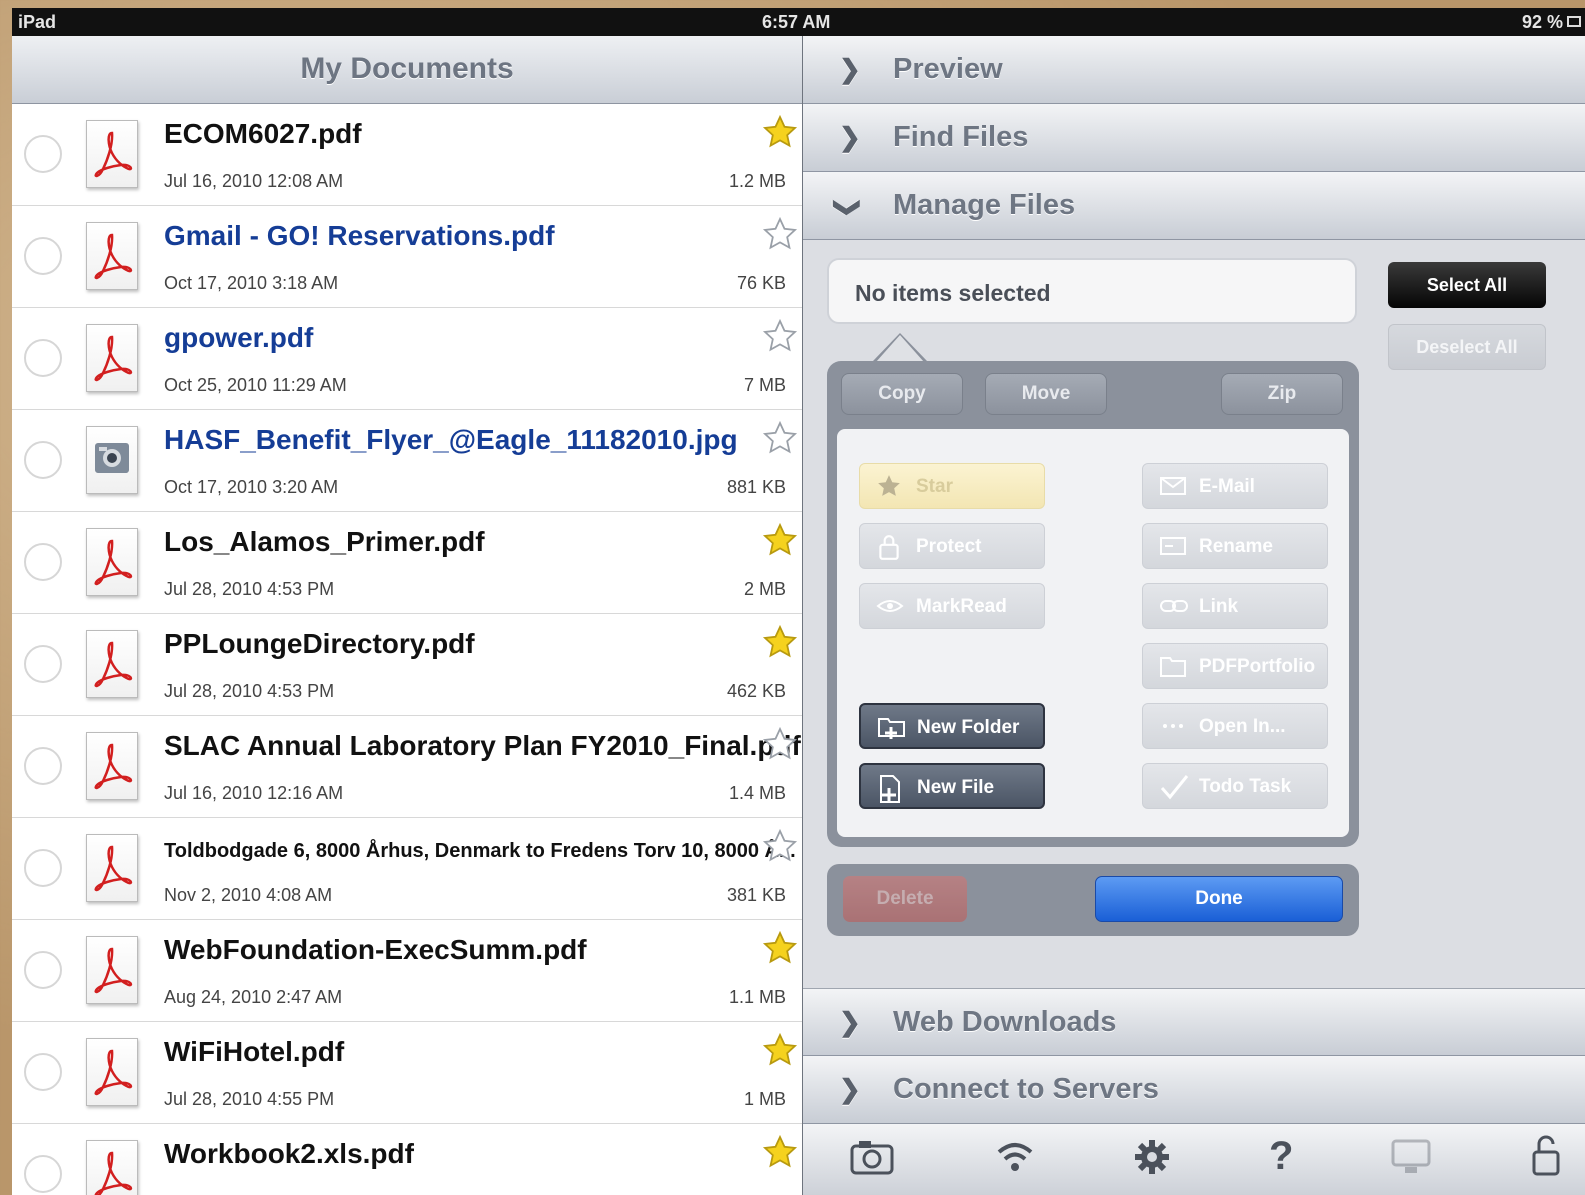 The image size is (1585, 1195). I want to click on section-manage-files: ❯ Manage Files, so click(1194, 206).